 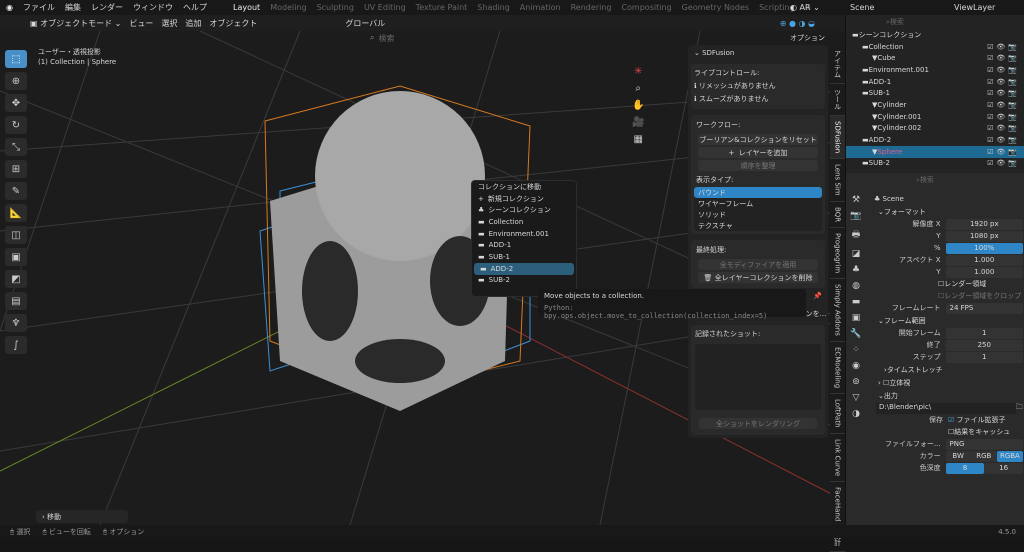 I want to click on outliner-row: ▬ シーンコレクション, so click(x=935, y=35).